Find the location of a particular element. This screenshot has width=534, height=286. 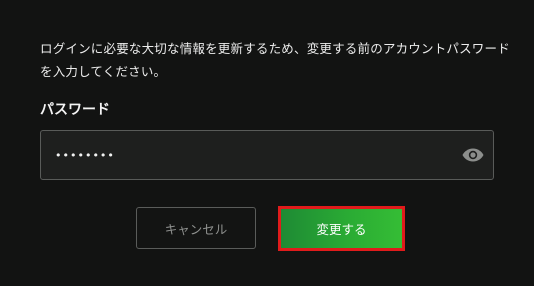

submit-button: 変更する is located at coordinates (341, 228).